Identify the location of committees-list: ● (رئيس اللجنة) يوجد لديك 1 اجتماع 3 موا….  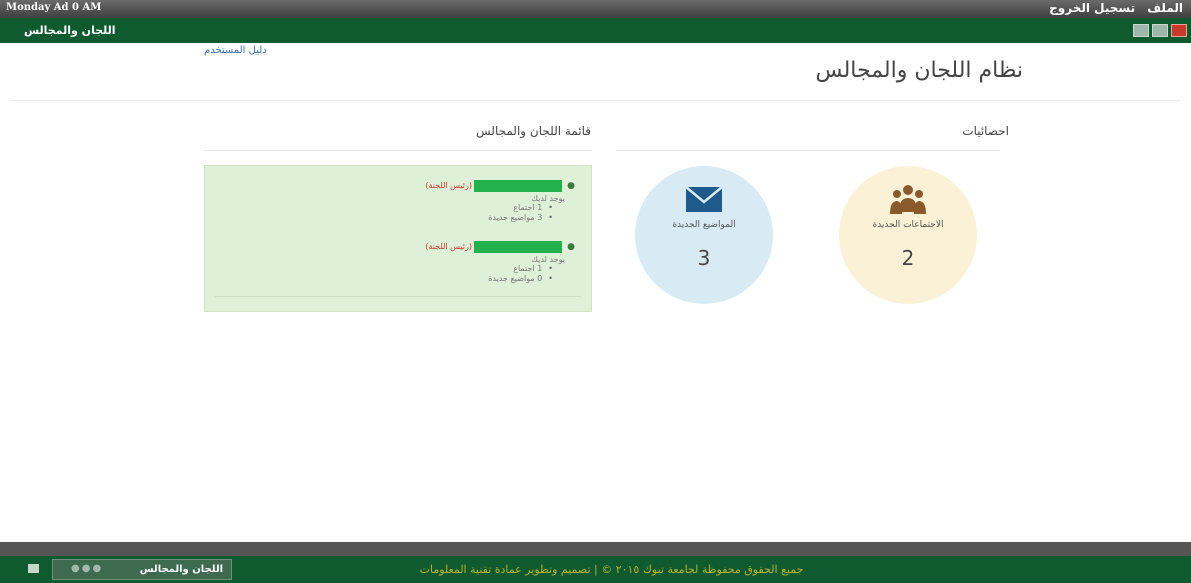
(398, 238).